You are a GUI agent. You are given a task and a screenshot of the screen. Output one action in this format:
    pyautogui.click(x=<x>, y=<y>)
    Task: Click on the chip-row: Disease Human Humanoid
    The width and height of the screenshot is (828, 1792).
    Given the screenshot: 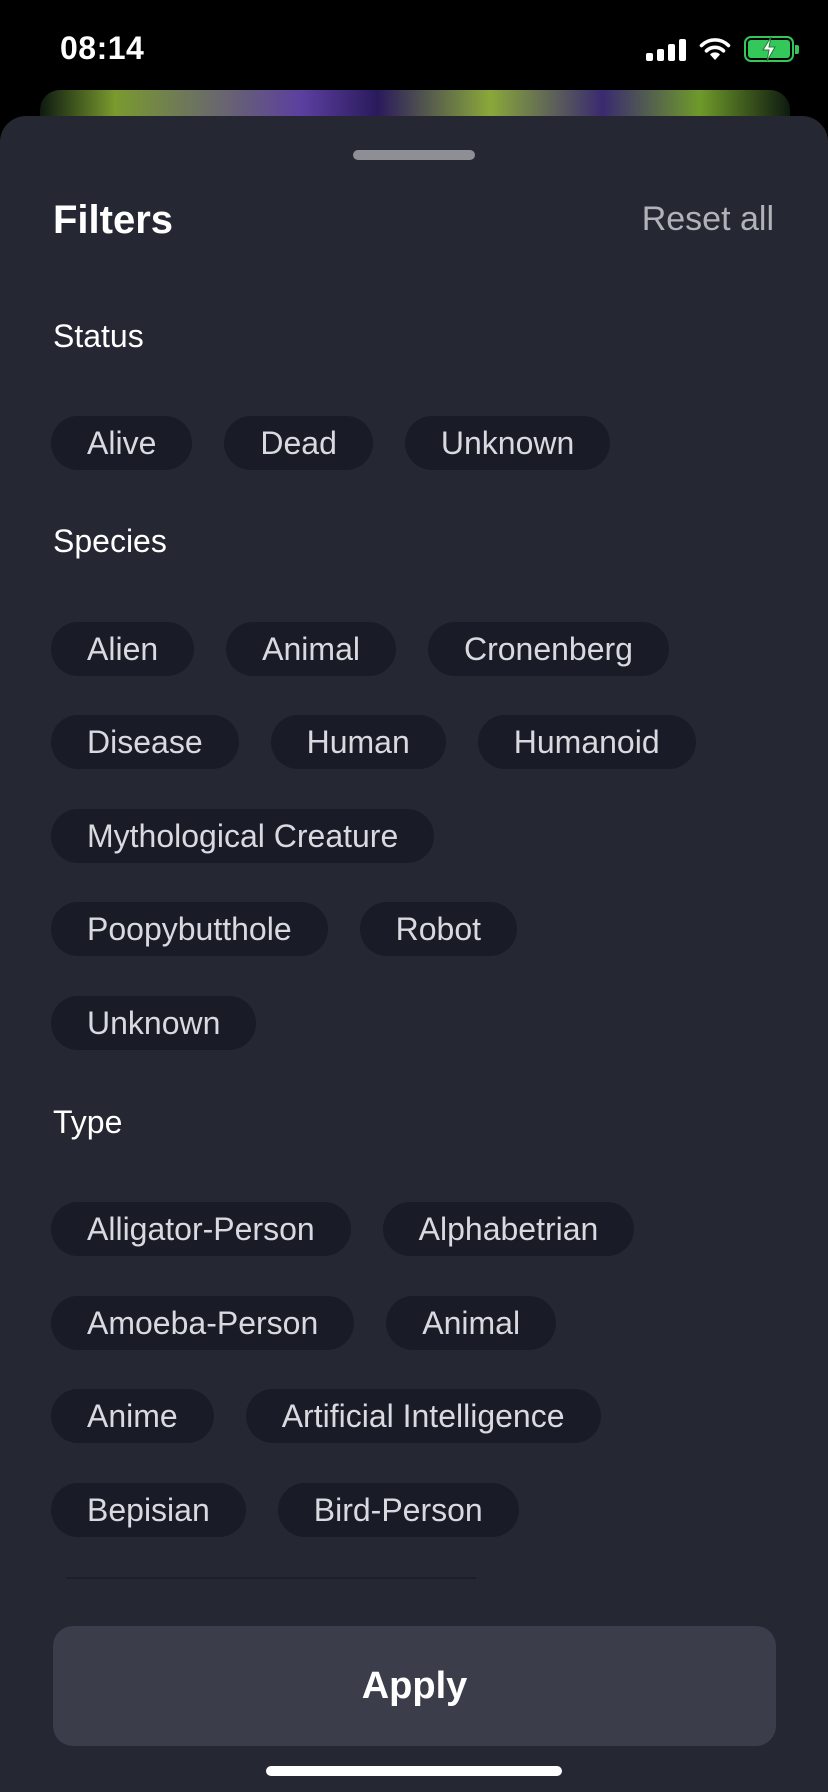 What is the action you would take?
    pyautogui.click(x=373, y=742)
    